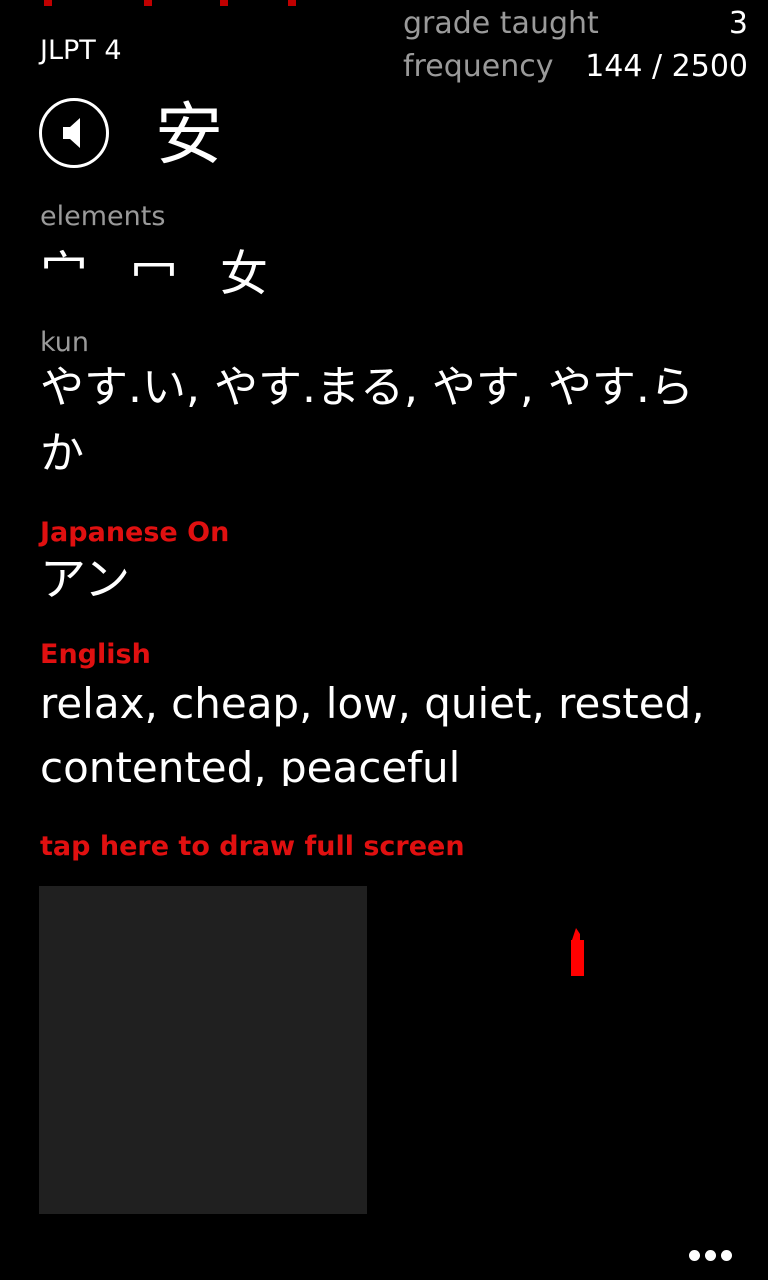  What do you see at coordinates (244, 274) in the screenshot?
I see `element-item: 女` at bounding box center [244, 274].